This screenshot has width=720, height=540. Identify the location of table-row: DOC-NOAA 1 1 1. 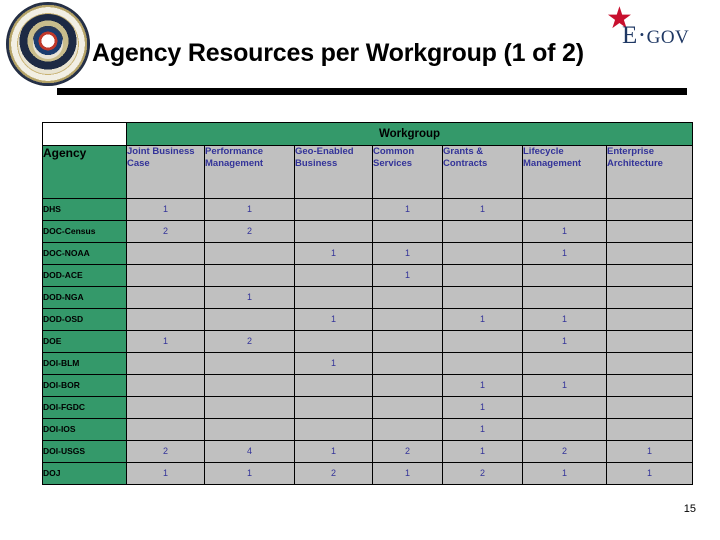
(367, 253).